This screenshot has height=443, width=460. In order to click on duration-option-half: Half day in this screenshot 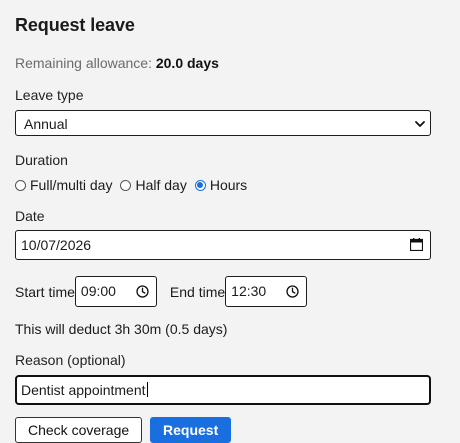, I will do `click(153, 185)`.